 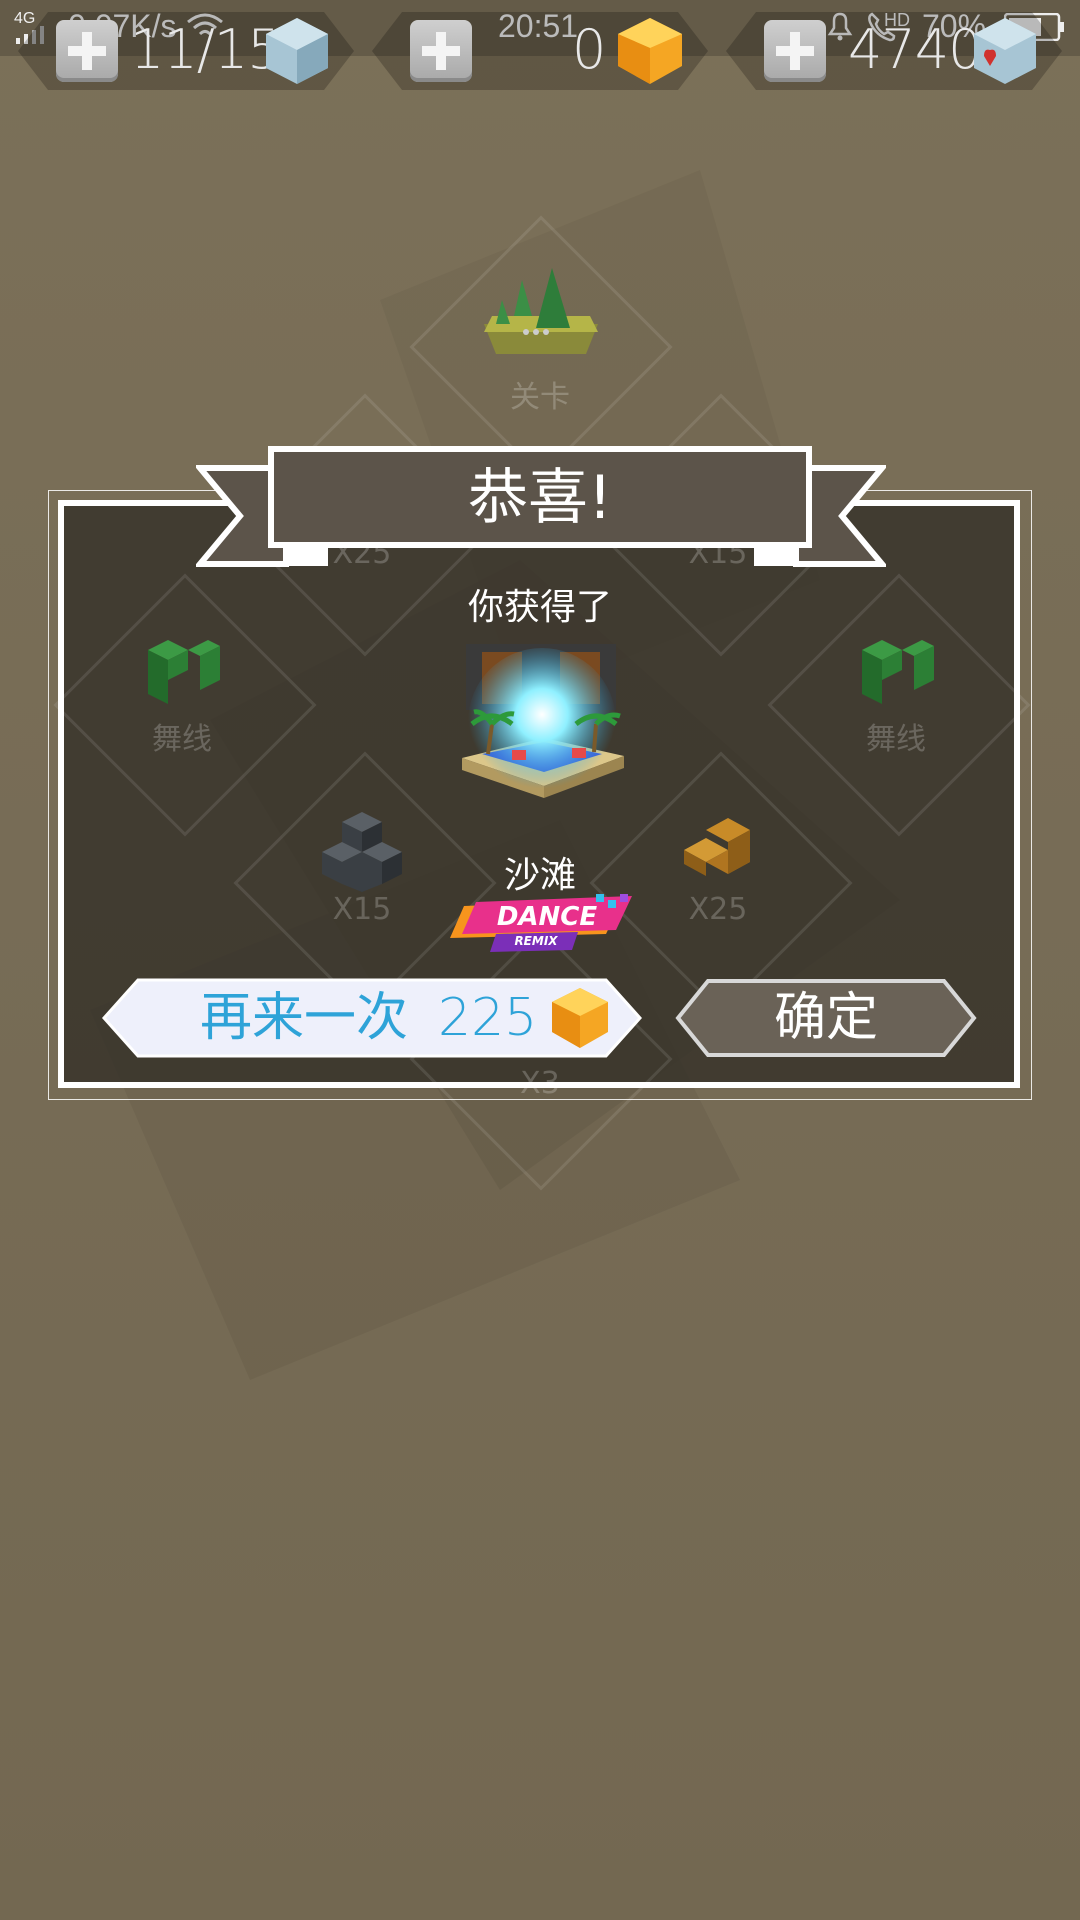 What do you see at coordinates (580, 1020) in the screenshot?
I see `gem-icon` at bounding box center [580, 1020].